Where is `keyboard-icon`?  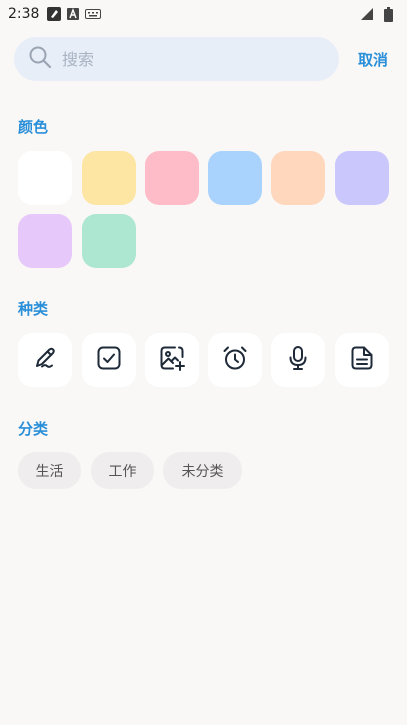 keyboard-icon is located at coordinates (93, 14).